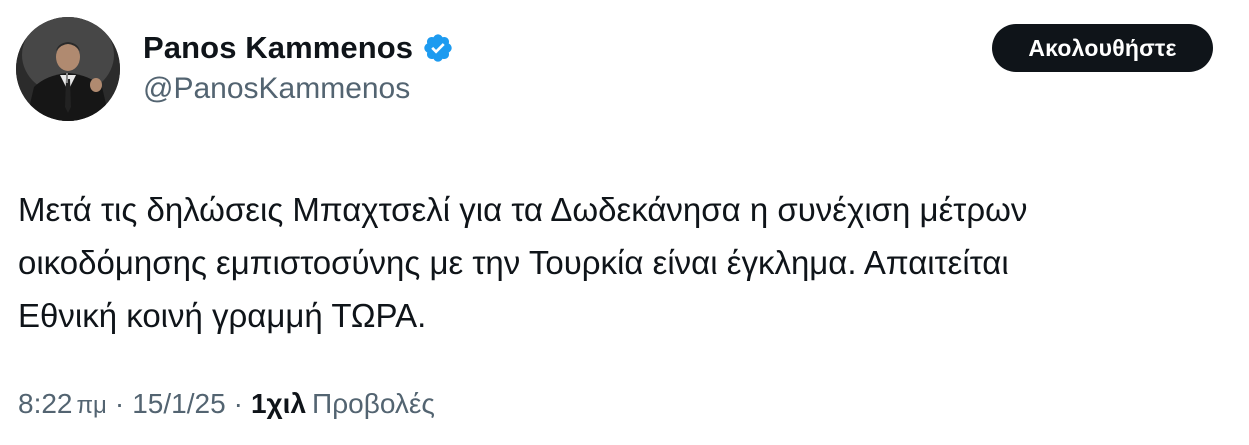 Image resolution: width=1249 pixels, height=445 pixels. Describe the element at coordinates (373, 403) in the screenshot. I see `views-label: Προβολές` at that location.